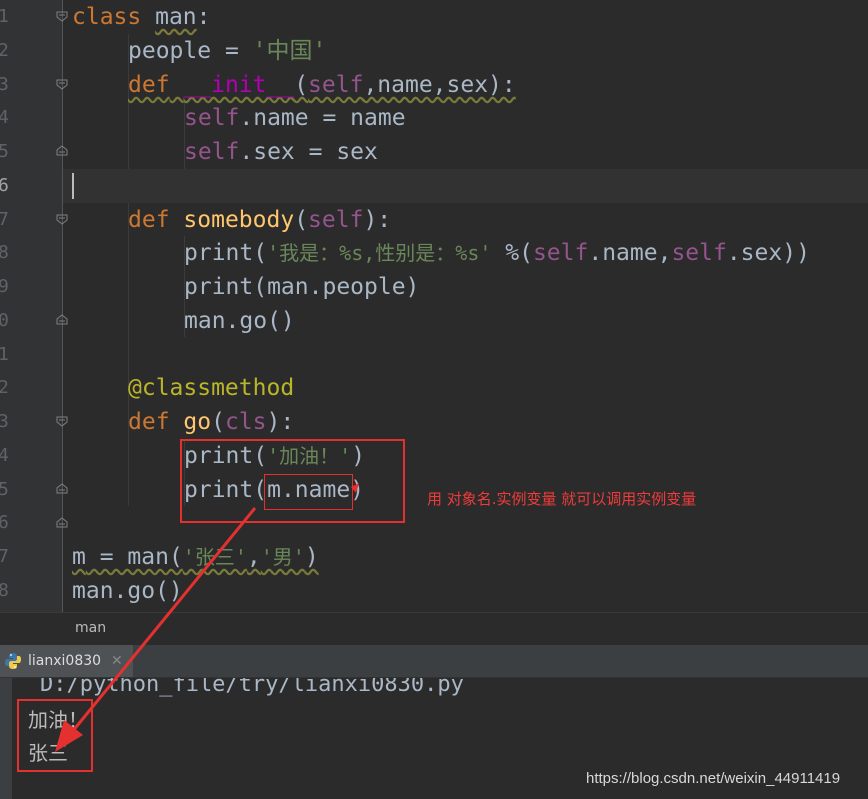  I want to click on console-gutter, so click(6, 738).